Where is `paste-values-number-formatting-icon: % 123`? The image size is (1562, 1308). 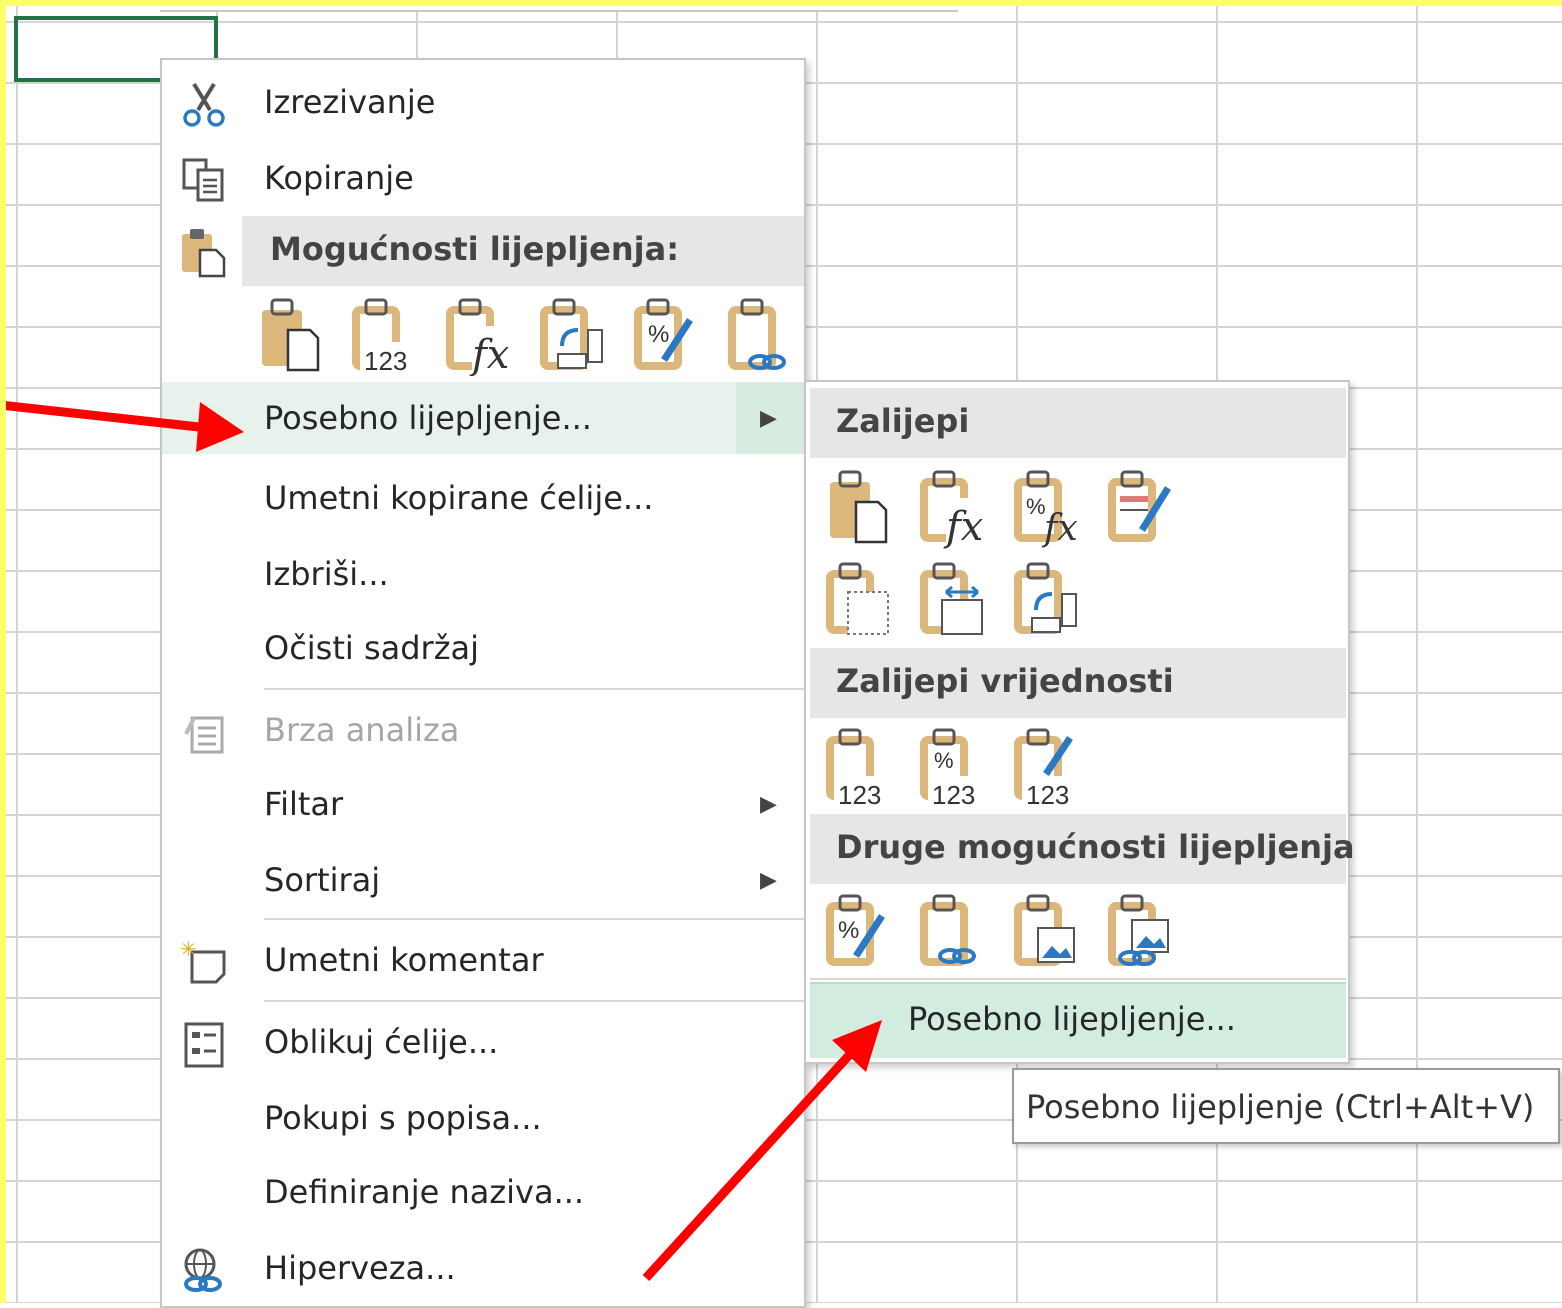
paste-values-number-formatting-icon: % 123 is located at coordinates (952, 769).